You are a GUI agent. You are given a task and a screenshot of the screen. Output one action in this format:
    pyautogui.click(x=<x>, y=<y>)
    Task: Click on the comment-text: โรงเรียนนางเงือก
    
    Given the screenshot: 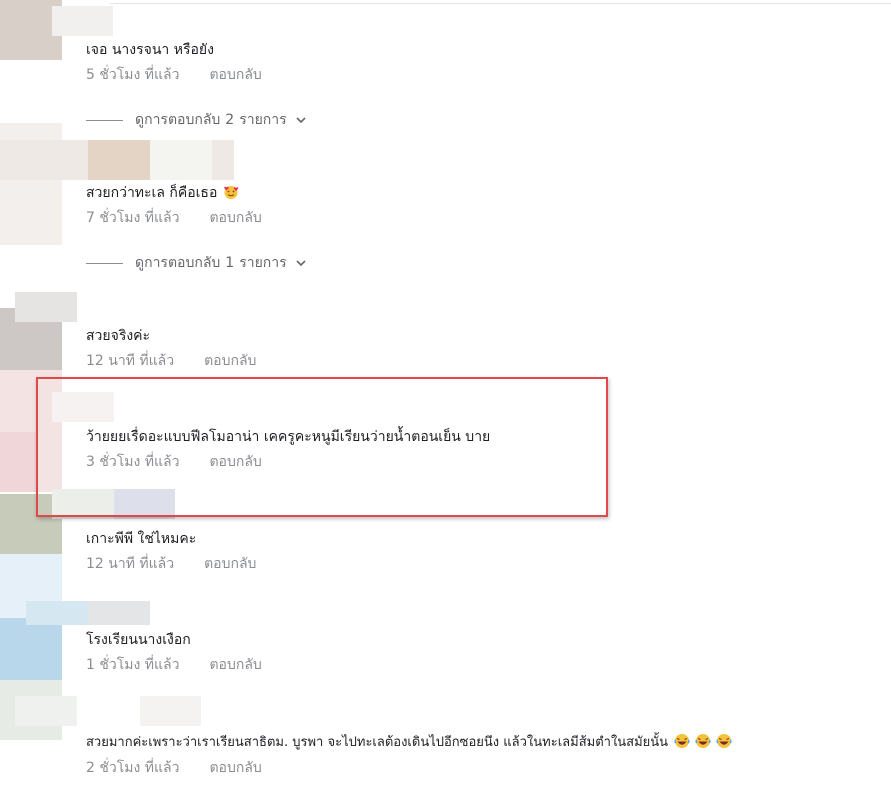 What is the action you would take?
    pyautogui.click(x=138, y=640)
    